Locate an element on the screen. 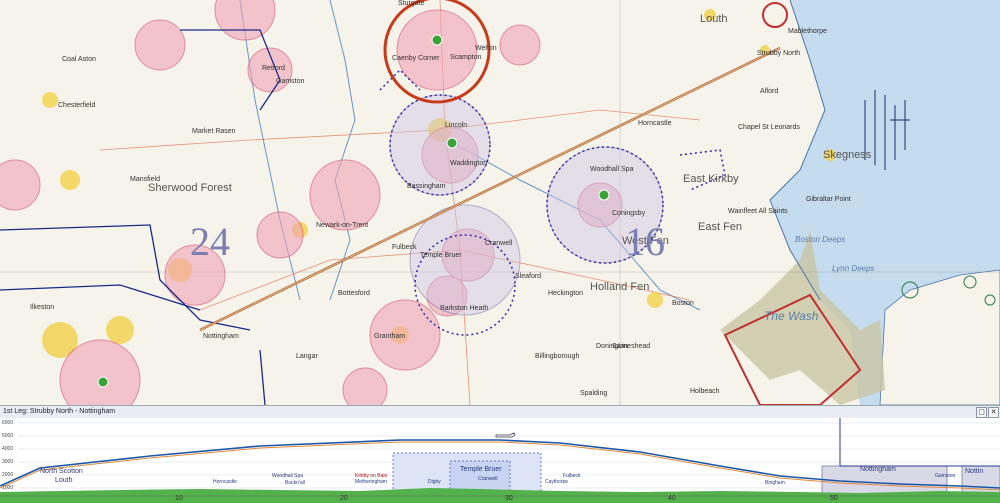 The width and height of the screenshot is (1000, 503). y-tick: 5000 is located at coordinates (8, 436).